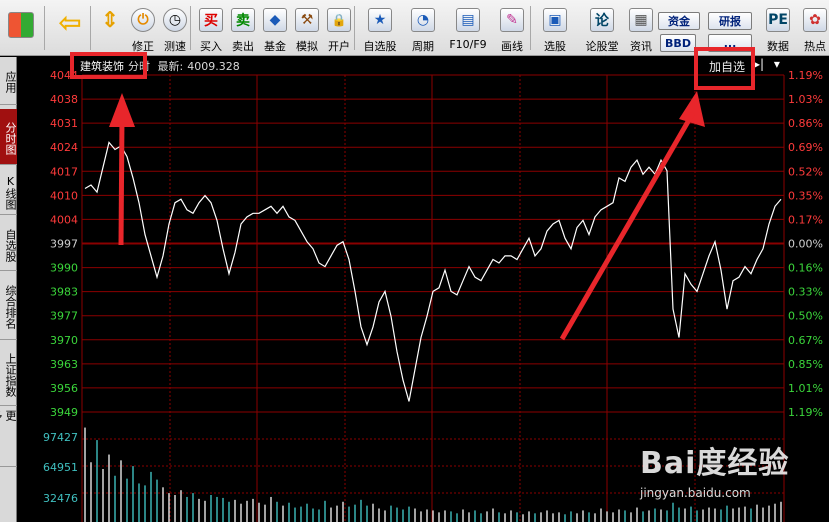  Describe the element at coordinates (175, 46) in the screenshot. I see `toolbar-button-label: 测速` at that location.